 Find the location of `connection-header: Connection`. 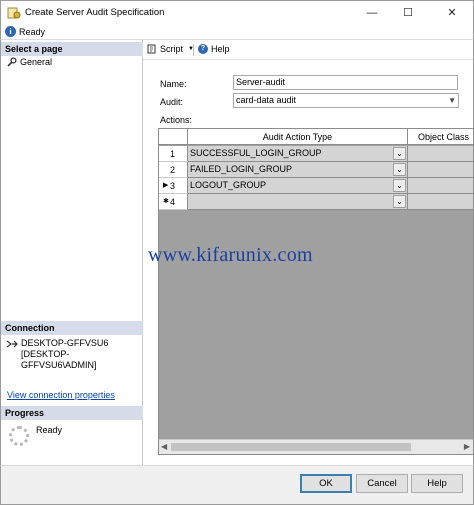

connection-header: Connection is located at coordinates (72, 328).